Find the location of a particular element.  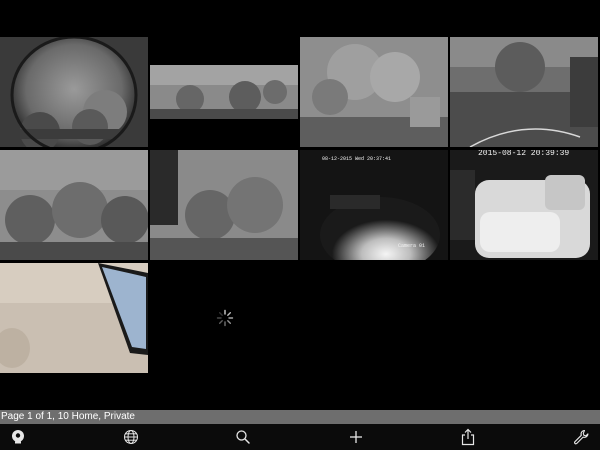

camera-label: Camera 01 is located at coordinates (412, 246).